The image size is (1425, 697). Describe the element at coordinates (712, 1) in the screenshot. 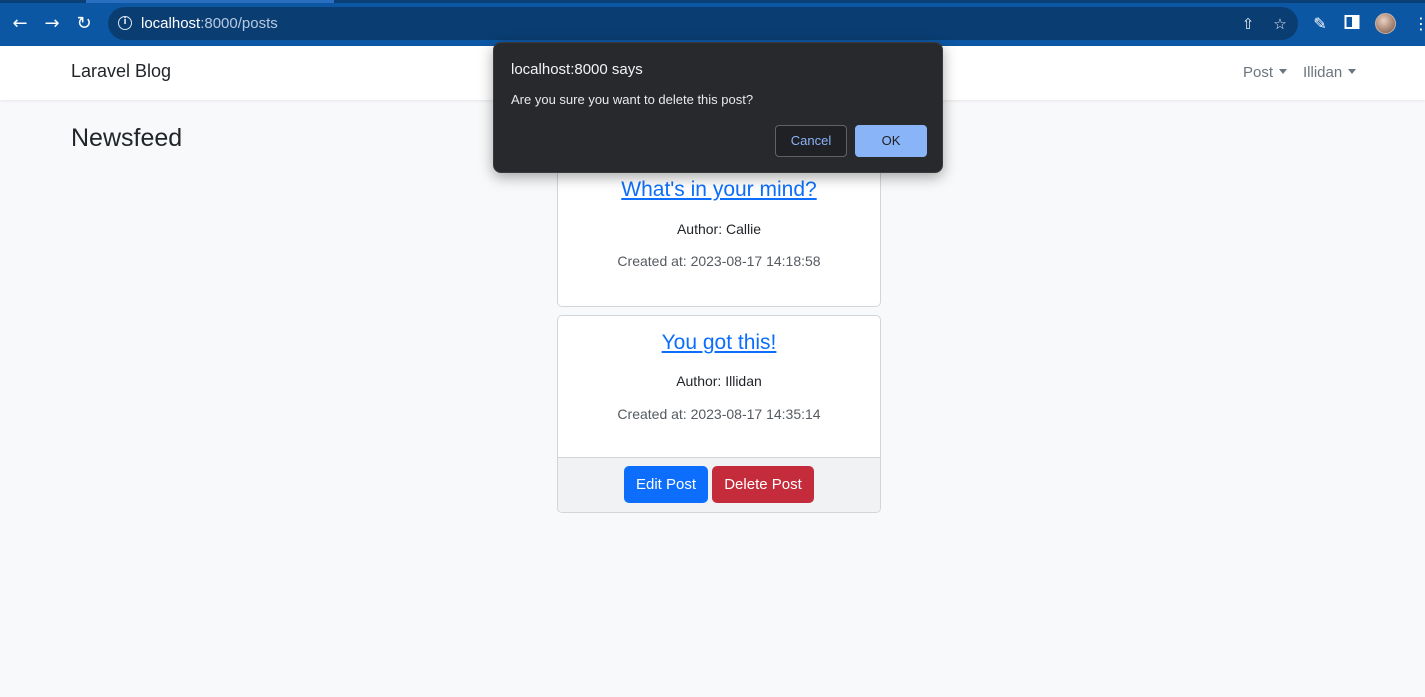

I see `tab-strip-edge` at that location.